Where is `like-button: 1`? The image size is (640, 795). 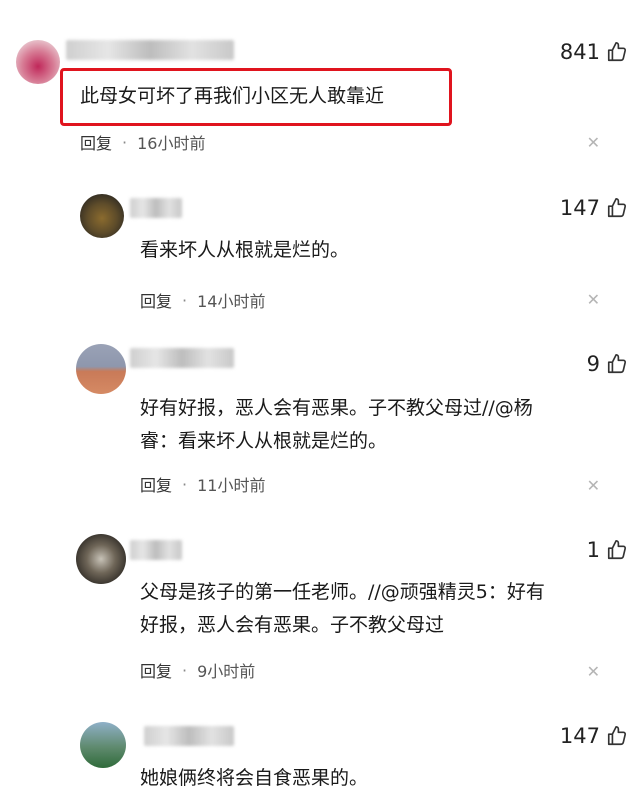
like-button: 1 is located at coordinates (607, 550).